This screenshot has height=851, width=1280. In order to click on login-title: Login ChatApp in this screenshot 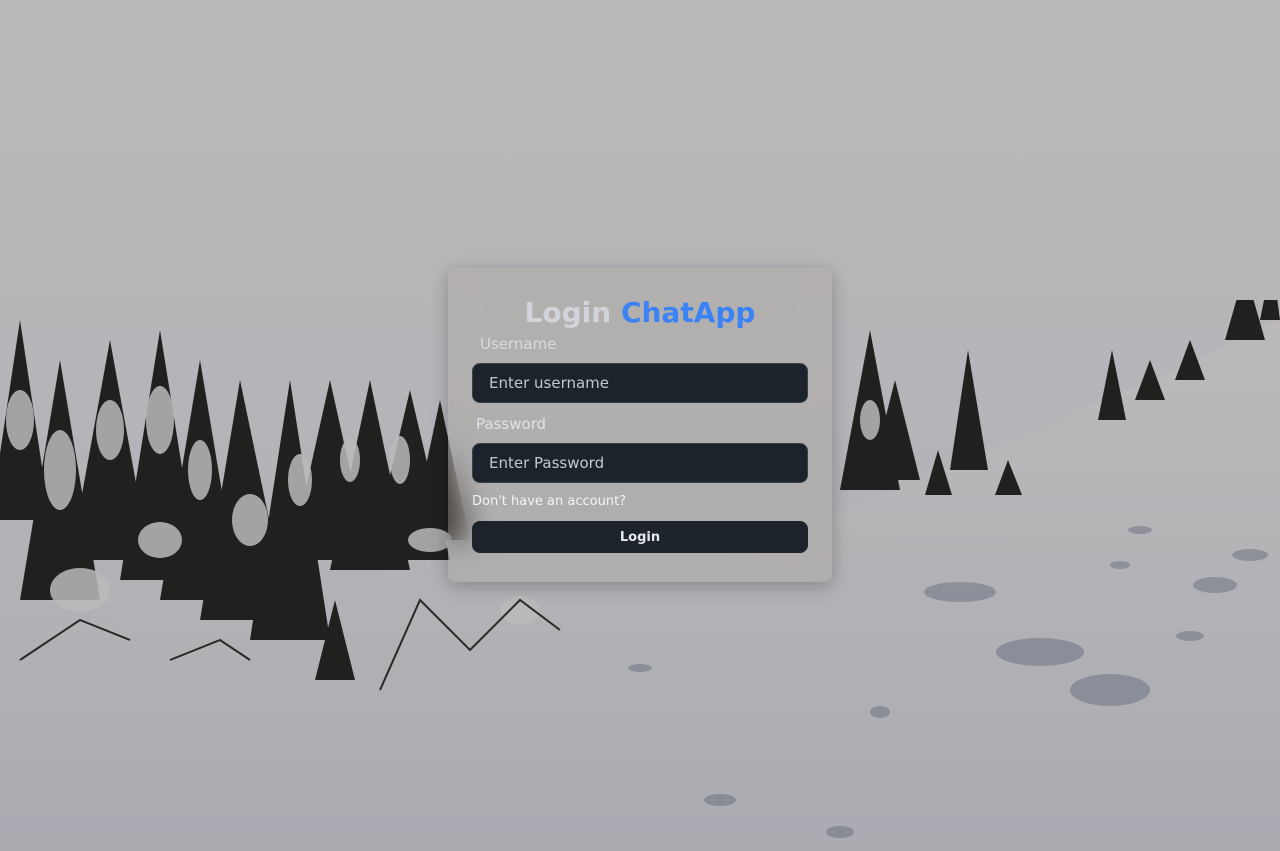, I will do `click(640, 313)`.